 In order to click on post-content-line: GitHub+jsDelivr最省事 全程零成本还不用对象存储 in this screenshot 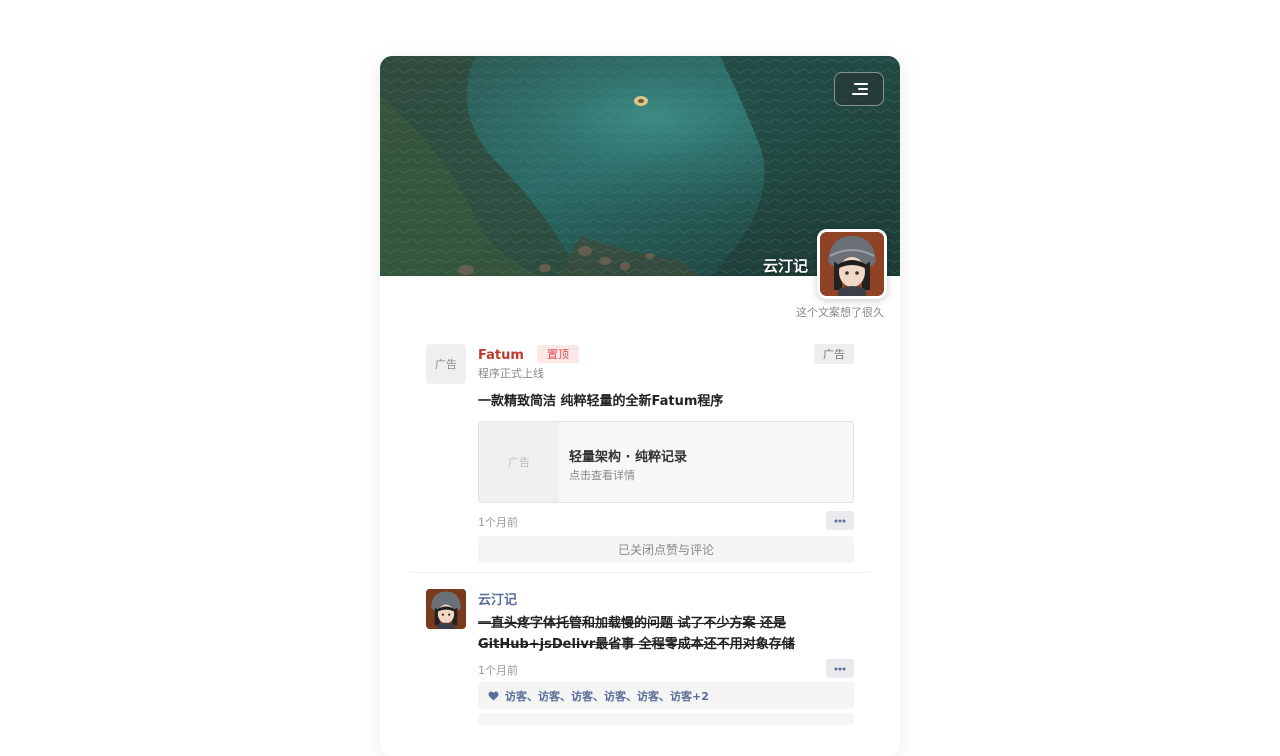, I will do `click(636, 644)`.